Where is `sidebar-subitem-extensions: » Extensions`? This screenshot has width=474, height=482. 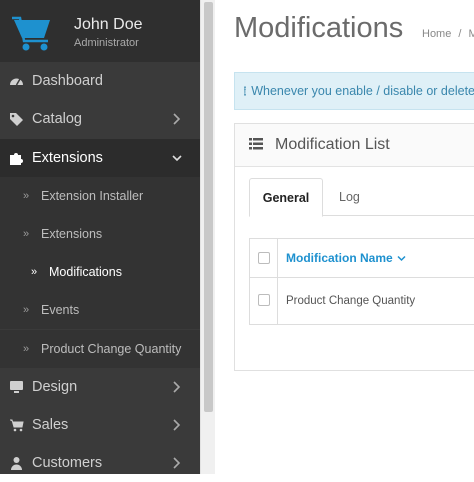
sidebar-subitem-extensions: » Extensions is located at coordinates (100, 234).